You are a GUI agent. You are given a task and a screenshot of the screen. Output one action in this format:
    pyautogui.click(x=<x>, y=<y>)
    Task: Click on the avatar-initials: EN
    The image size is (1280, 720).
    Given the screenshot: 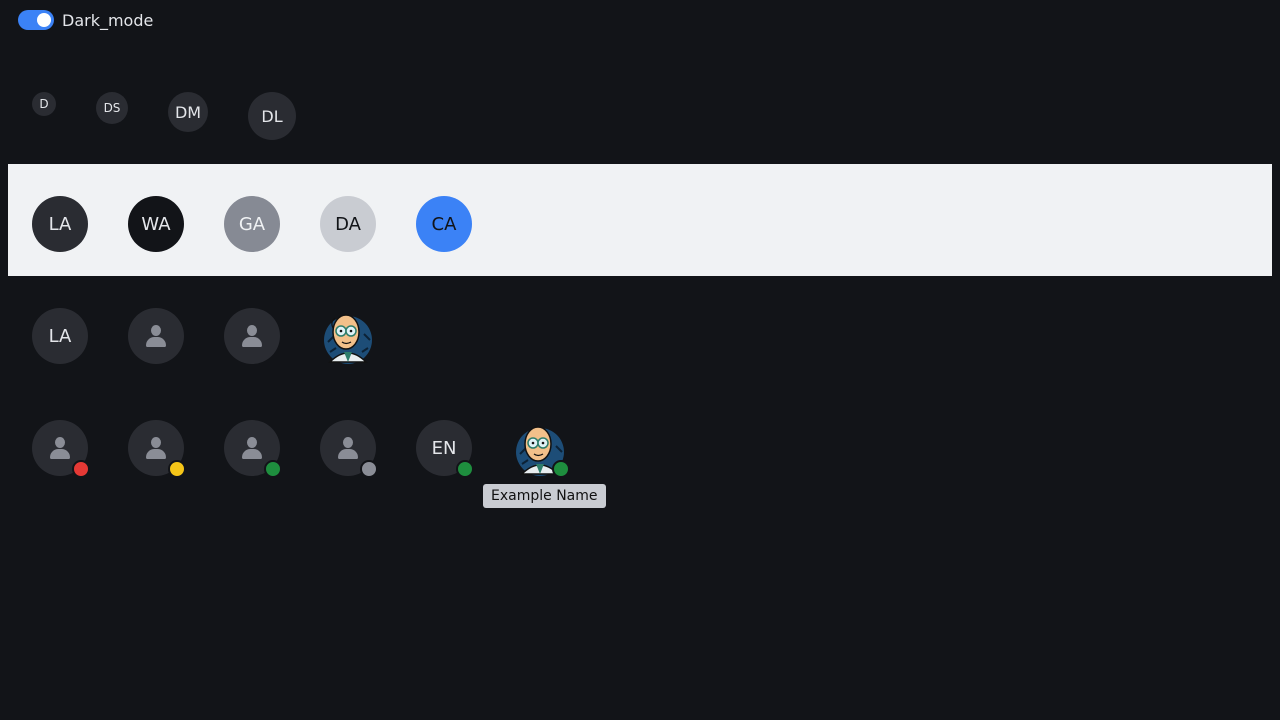 What is the action you would take?
    pyautogui.click(x=444, y=448)
    